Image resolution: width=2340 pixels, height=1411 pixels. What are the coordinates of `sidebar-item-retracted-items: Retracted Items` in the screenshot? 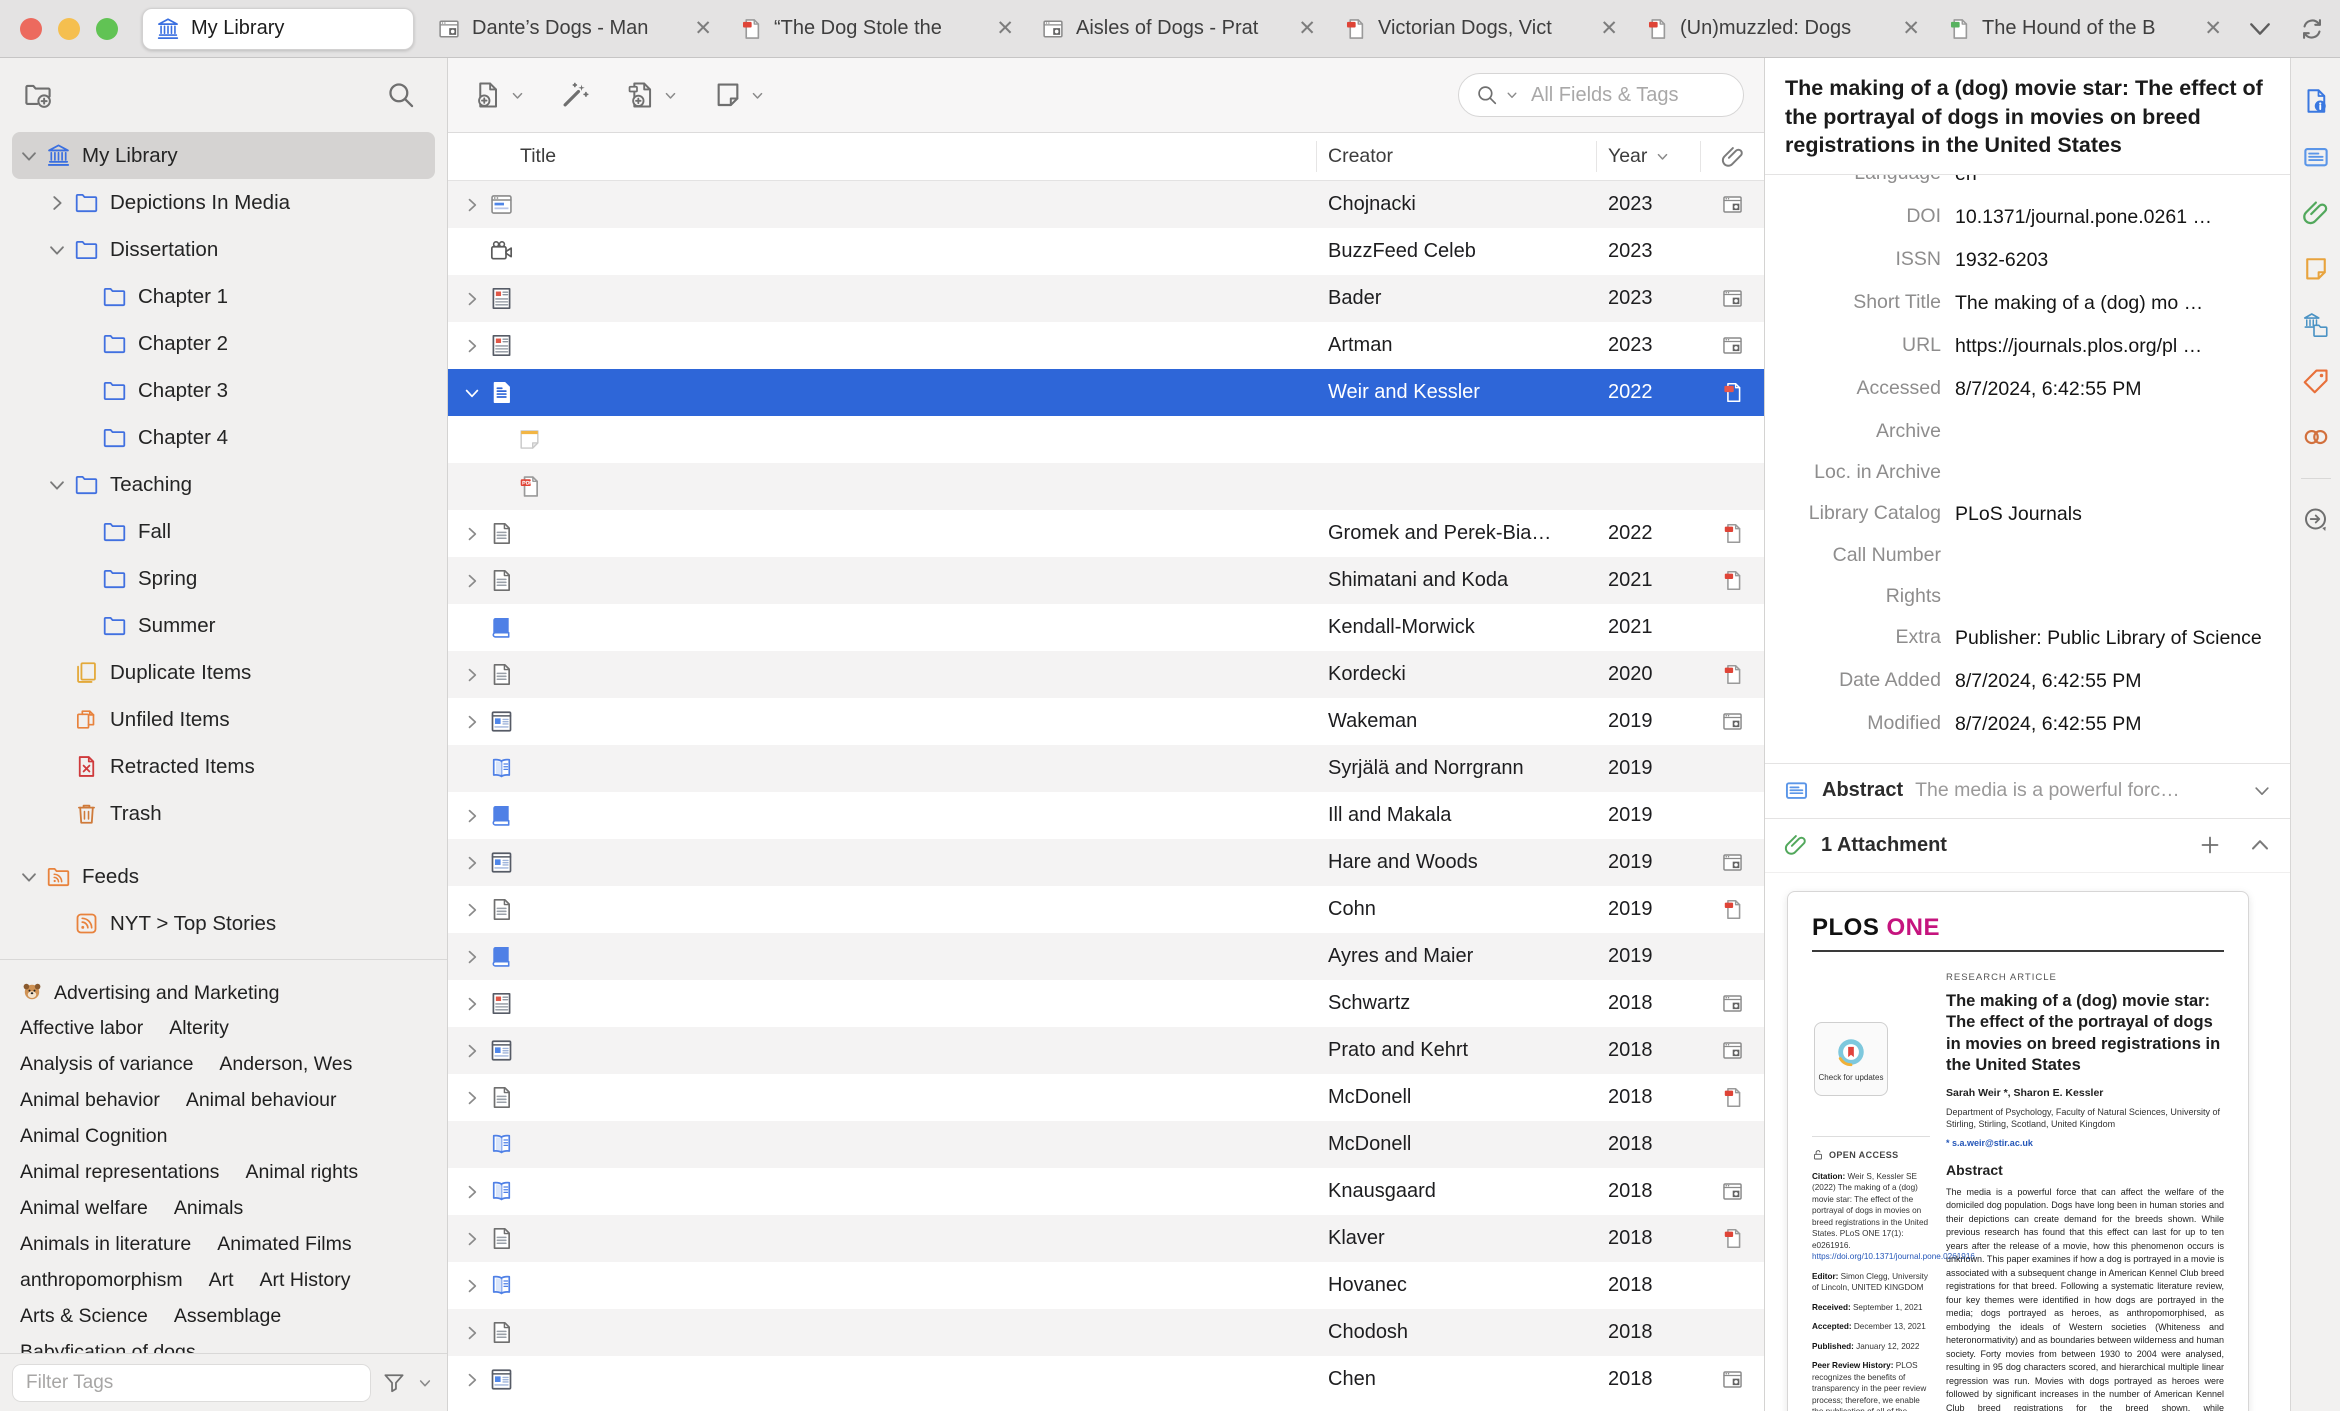 It's located at (223, 766).